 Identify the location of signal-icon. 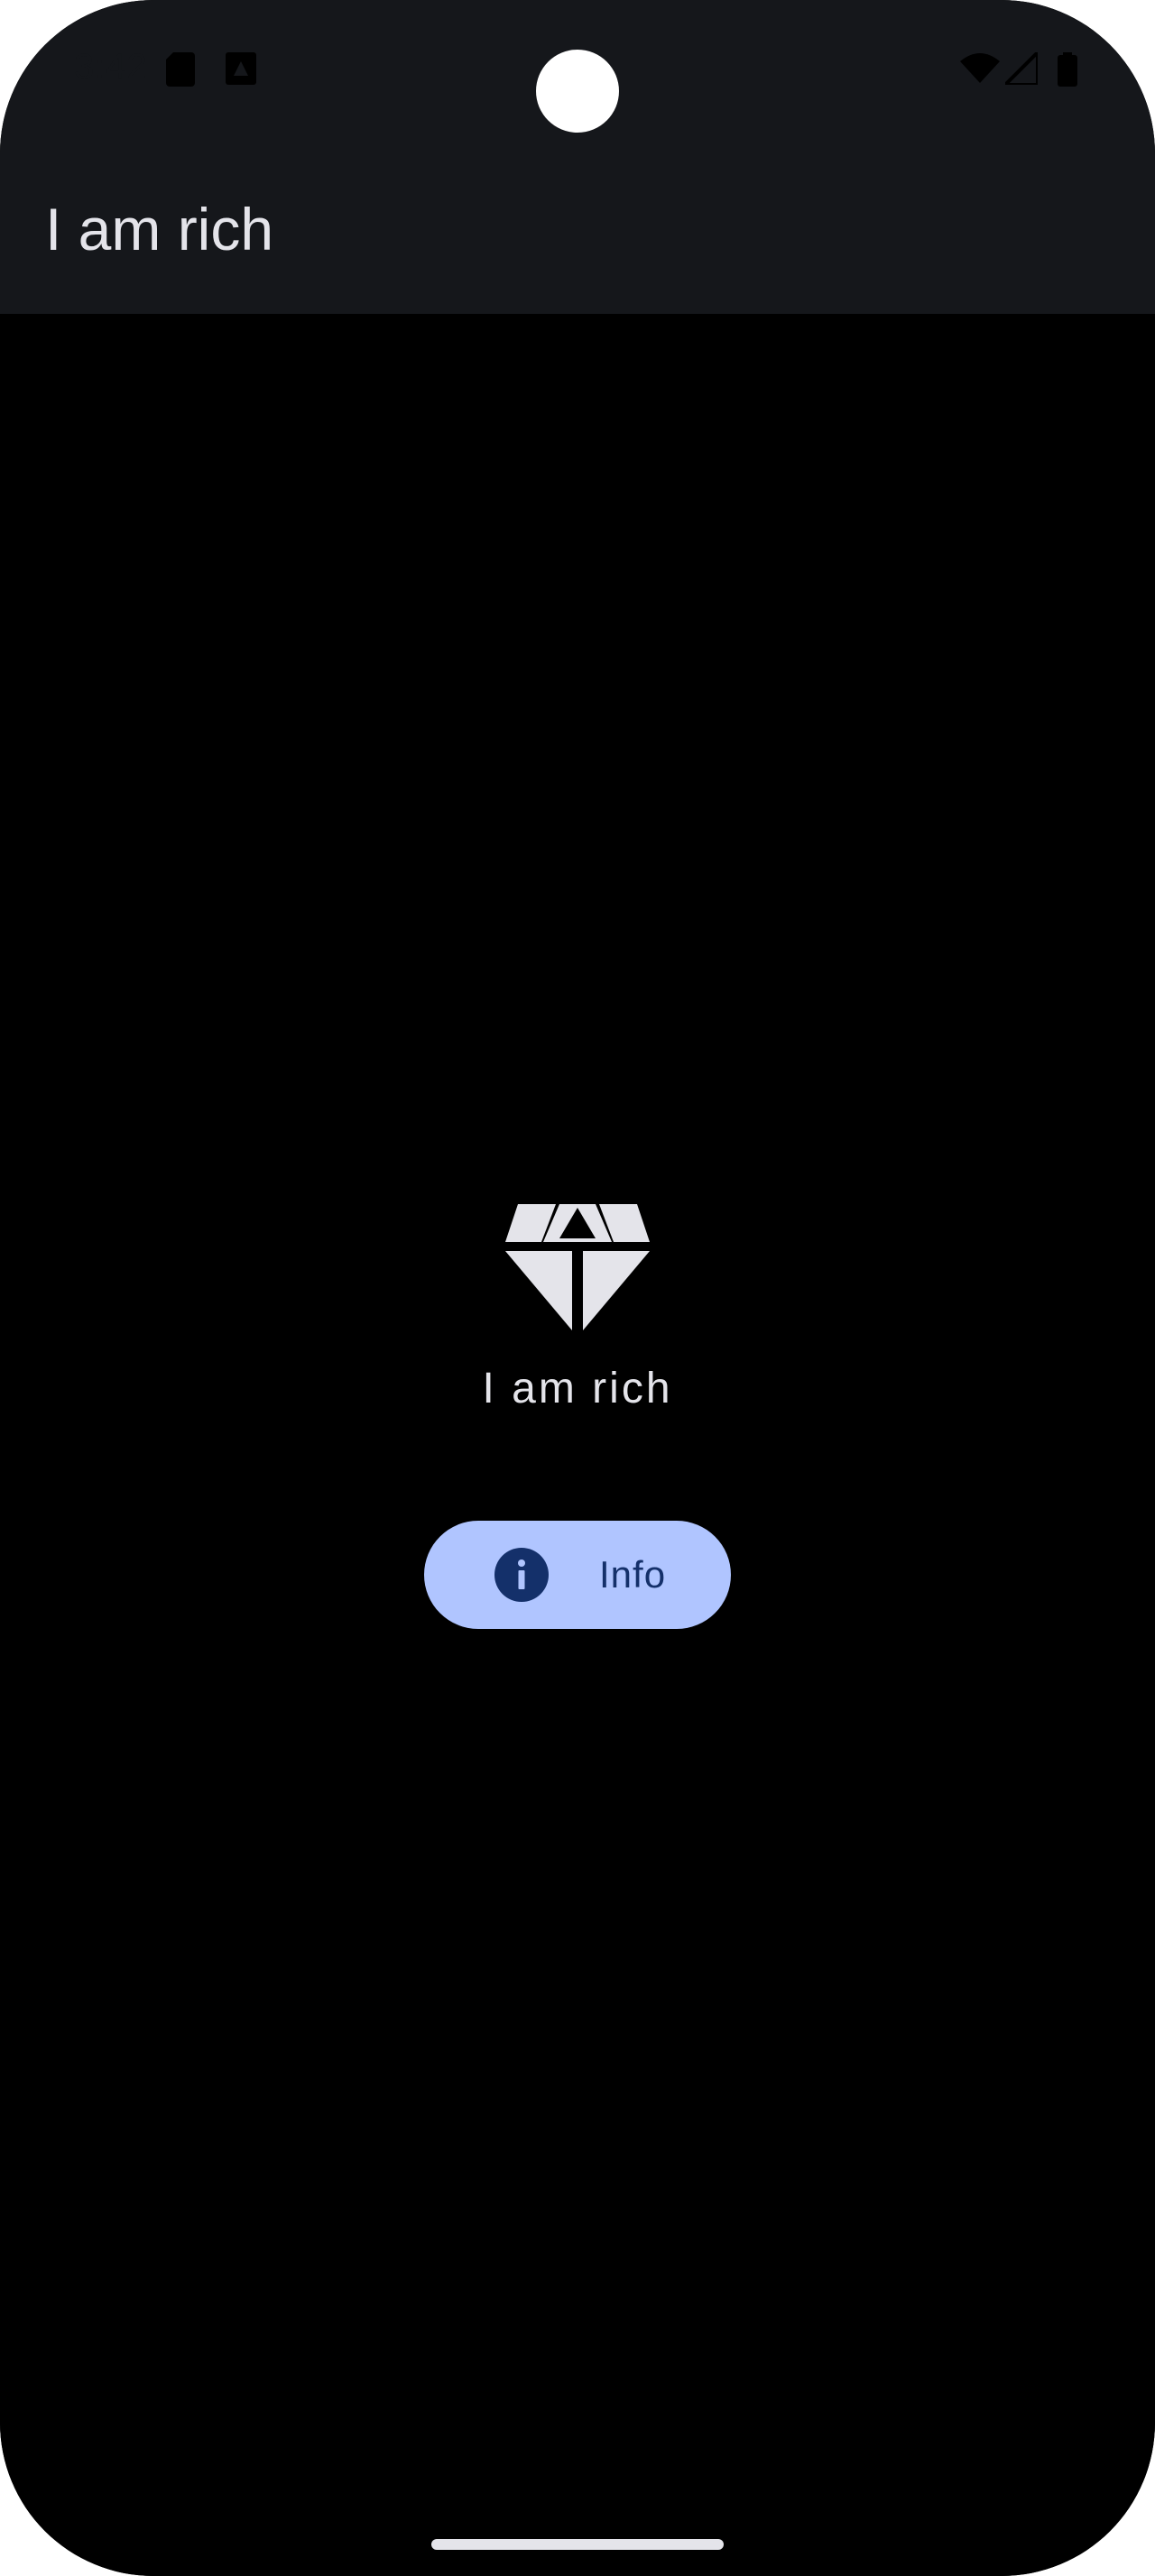
(1020, 68).